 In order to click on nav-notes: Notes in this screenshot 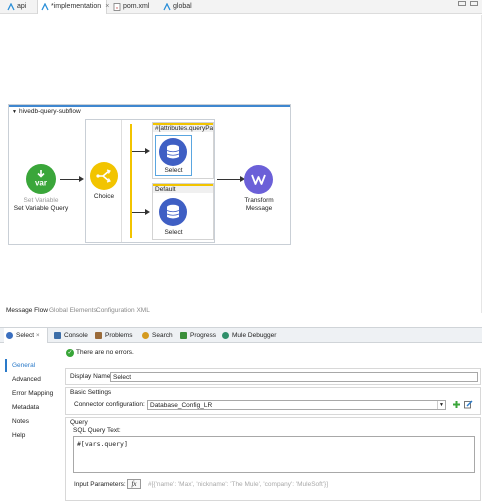, I will do `click(32, 421)`.